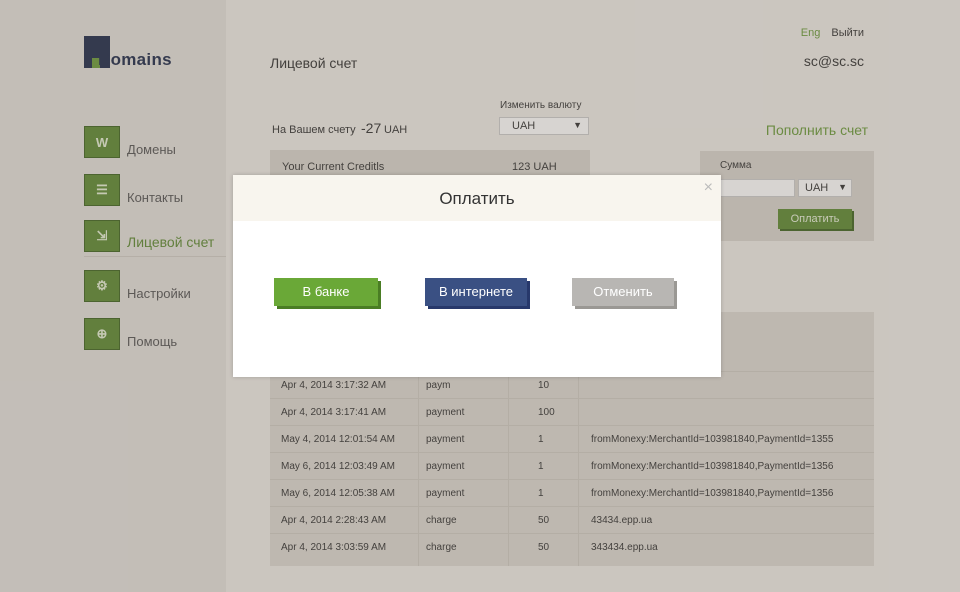  I want to click on cancel-button: Отменить, so click(623, 292).